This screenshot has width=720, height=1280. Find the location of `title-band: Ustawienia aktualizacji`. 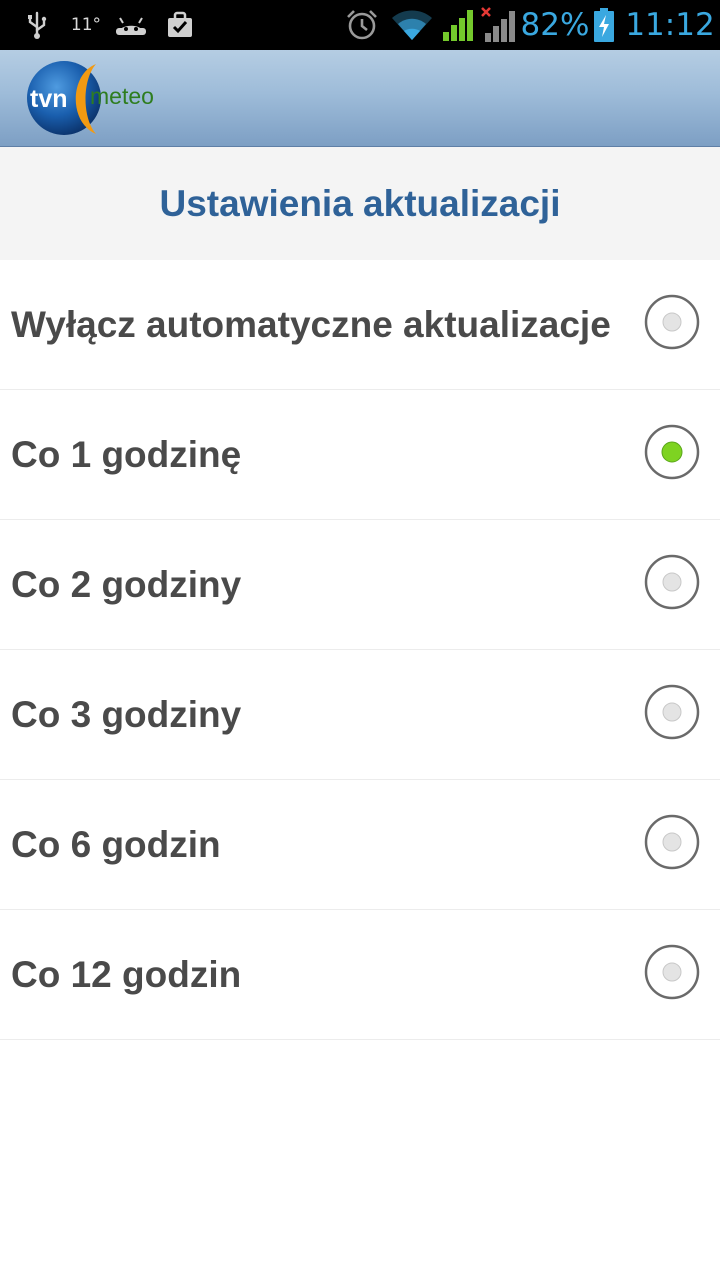

title-band: Ustawienia aktualizacji is located at coordinates (360, 203).